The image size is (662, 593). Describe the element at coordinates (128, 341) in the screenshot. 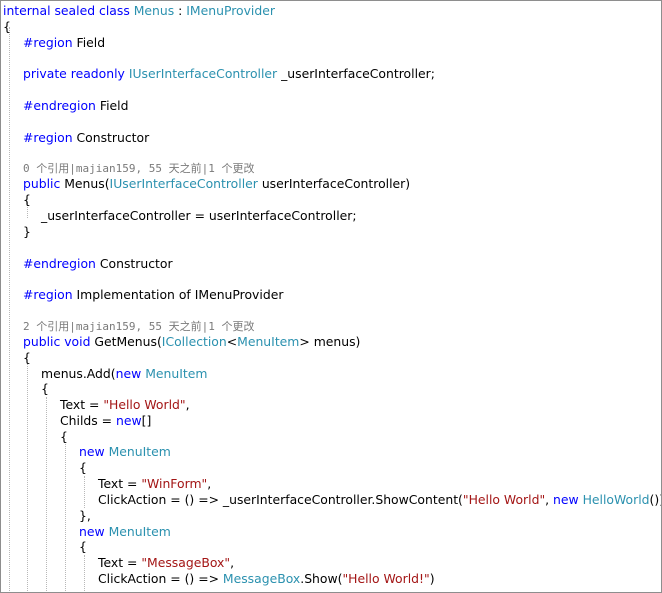

I see `code-token: GetMenus(` at that location.